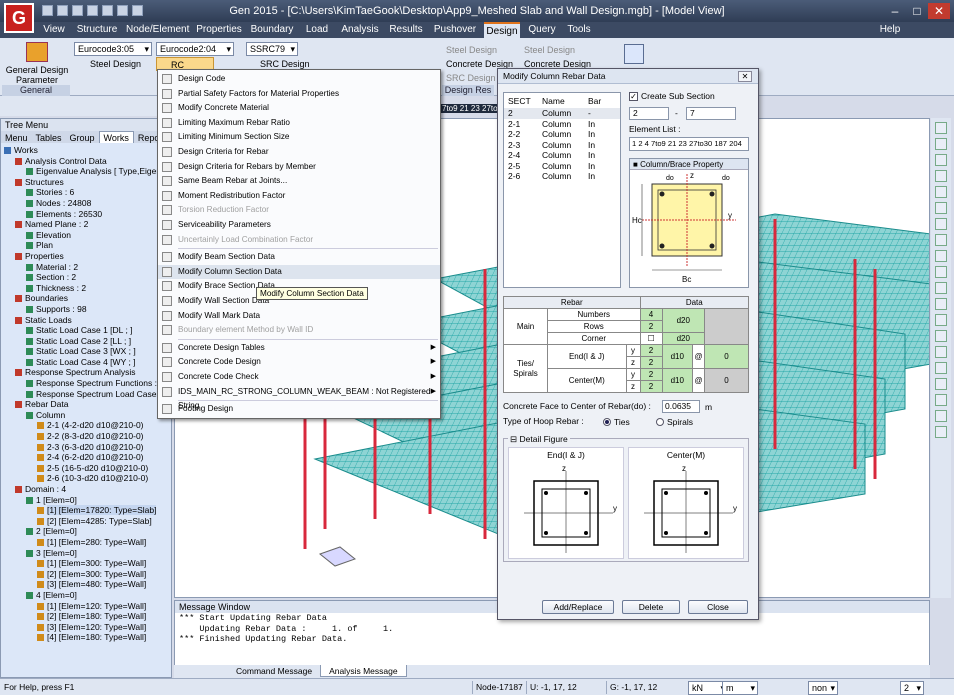  What do you see at coordinates (86, 415) in the screenshot?
I see `tree-item: Column` at bounding box center [86, 415].